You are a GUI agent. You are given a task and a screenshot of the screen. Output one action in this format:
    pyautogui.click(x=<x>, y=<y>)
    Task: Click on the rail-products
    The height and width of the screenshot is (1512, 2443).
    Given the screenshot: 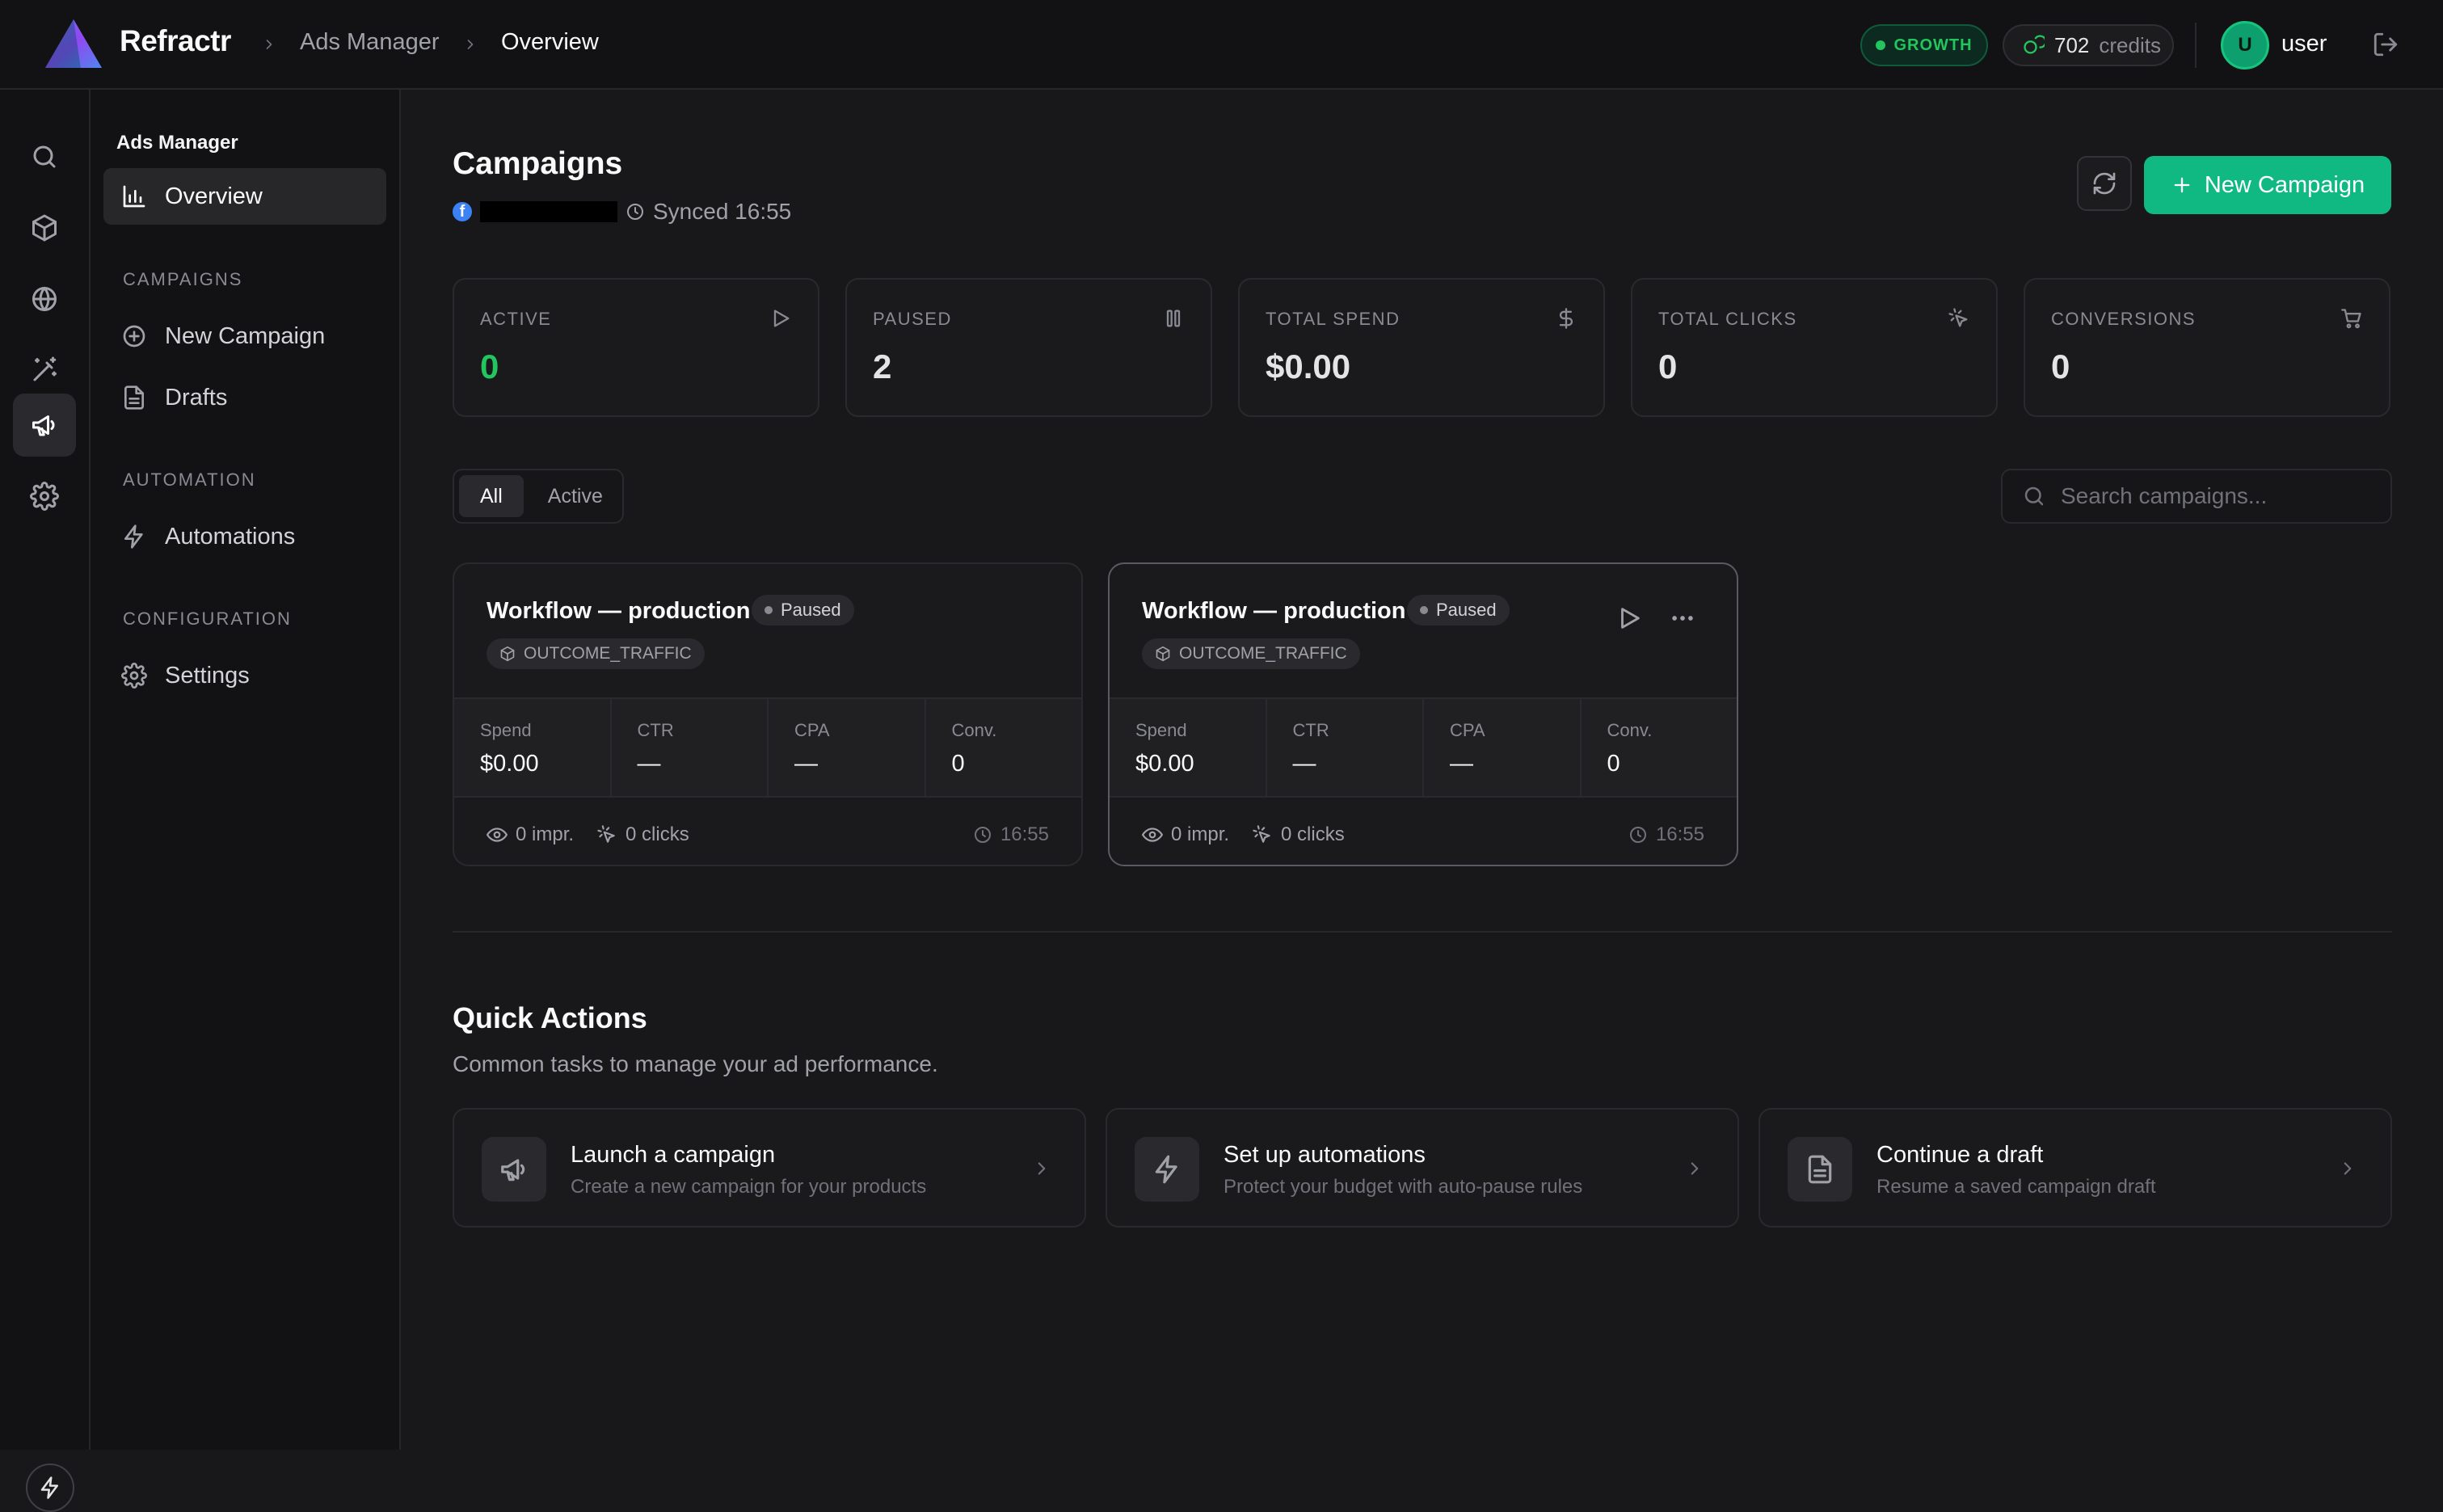 What is the action you would take?
    pyautogui.click(x=44, y=227)
    